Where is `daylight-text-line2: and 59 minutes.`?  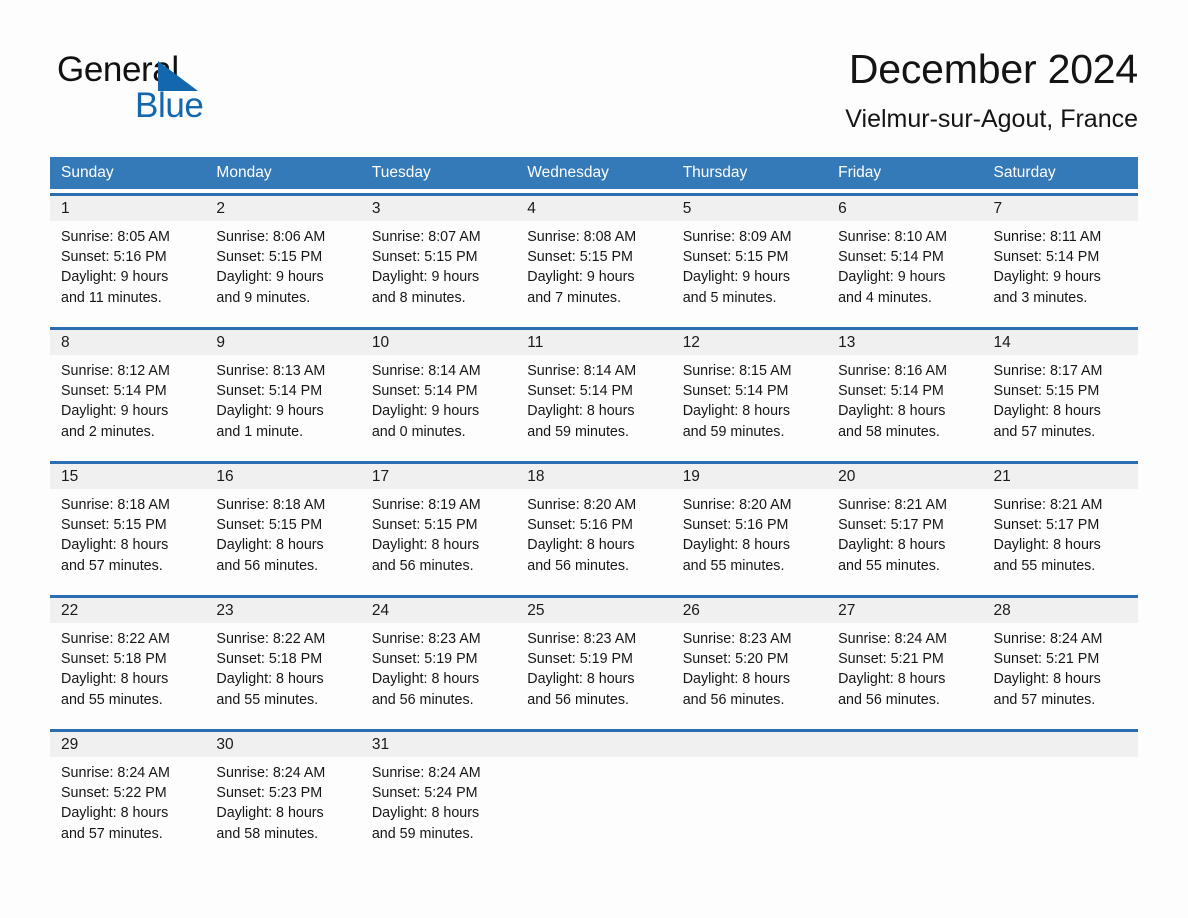
daylight-text-line2: and 59 minutes. is located at coordinates (422, 833).